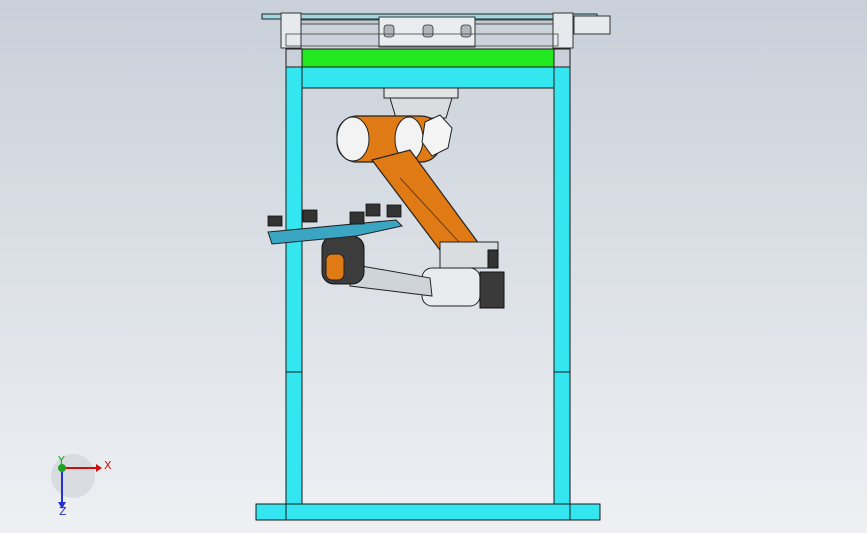  What do you see at coordinates (562, 285) in the screenshot?
I see `frame-right-post` at bounding box center [562, 285].